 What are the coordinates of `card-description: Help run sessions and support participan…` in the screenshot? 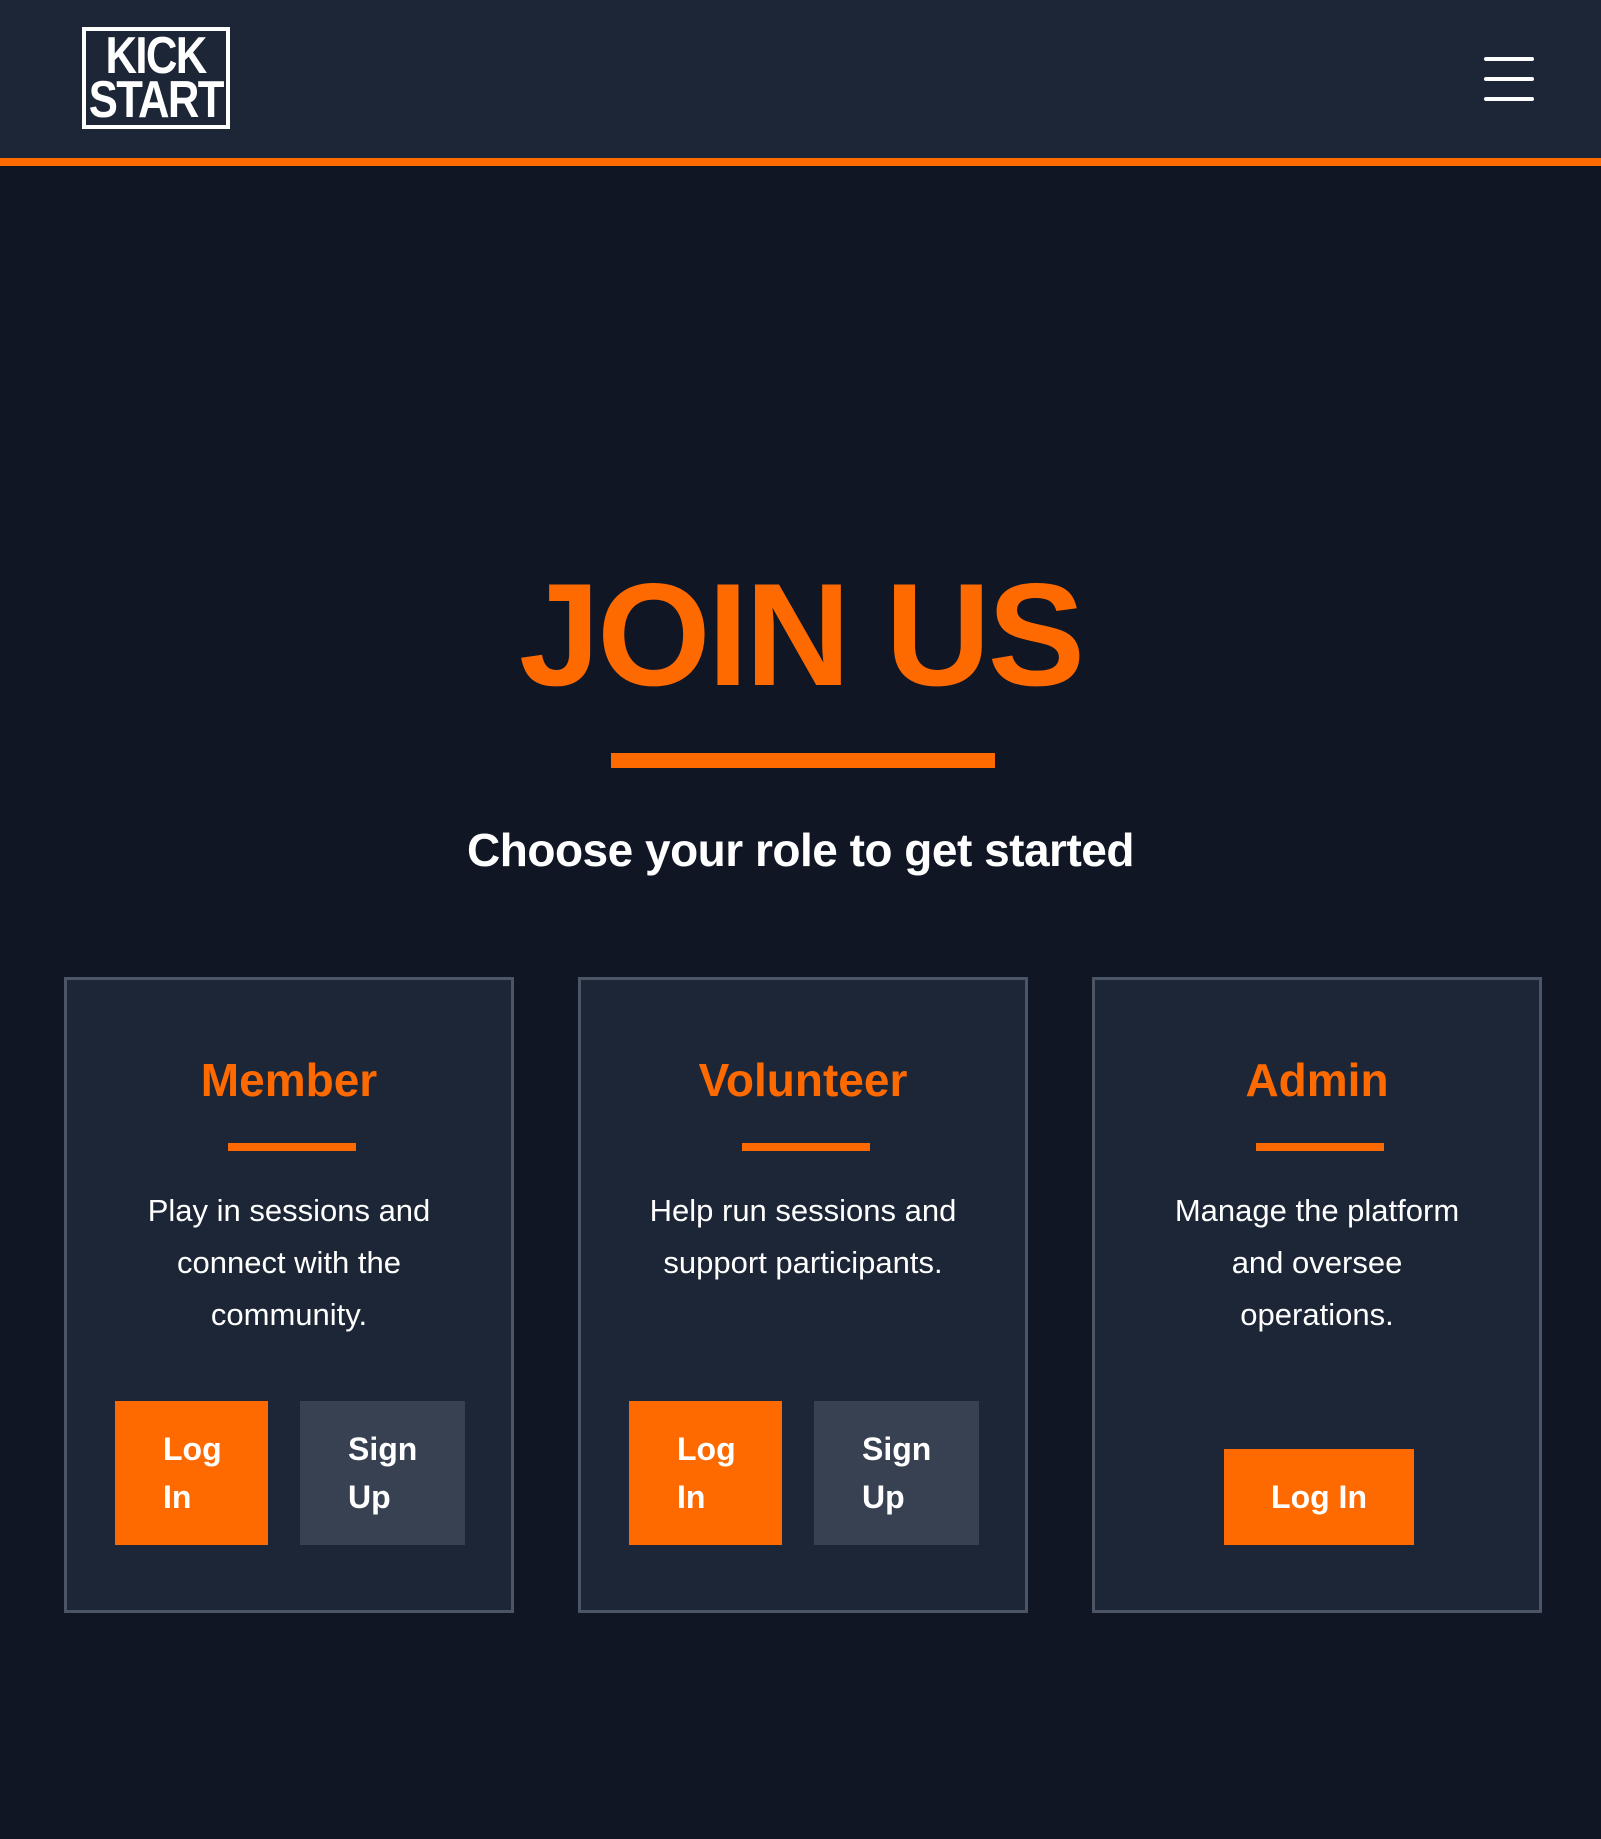 It's located at (803, 1236).